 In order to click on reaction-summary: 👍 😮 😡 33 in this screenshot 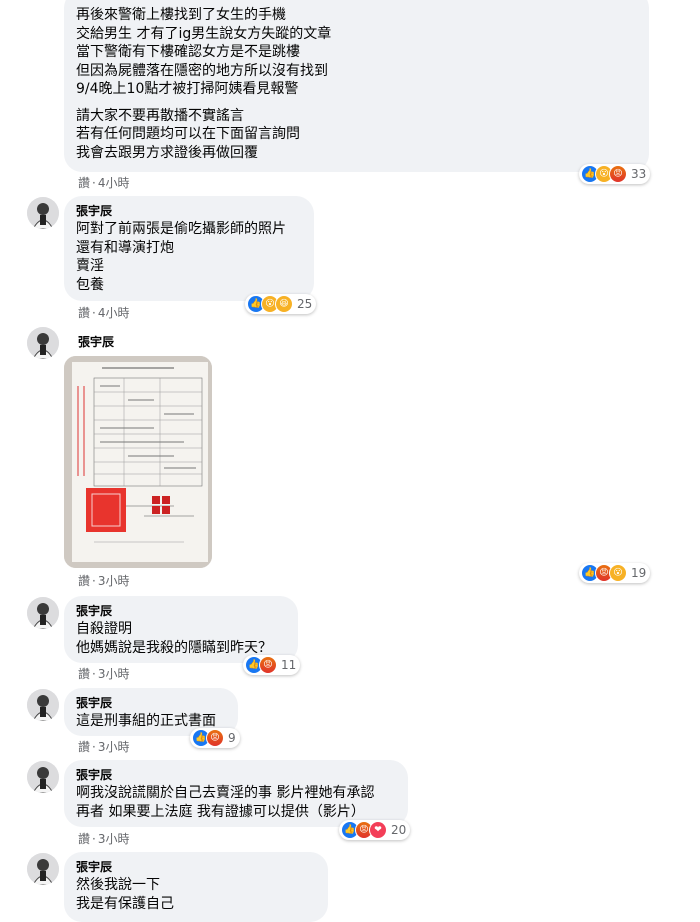, I will do `click(615, 174)`.